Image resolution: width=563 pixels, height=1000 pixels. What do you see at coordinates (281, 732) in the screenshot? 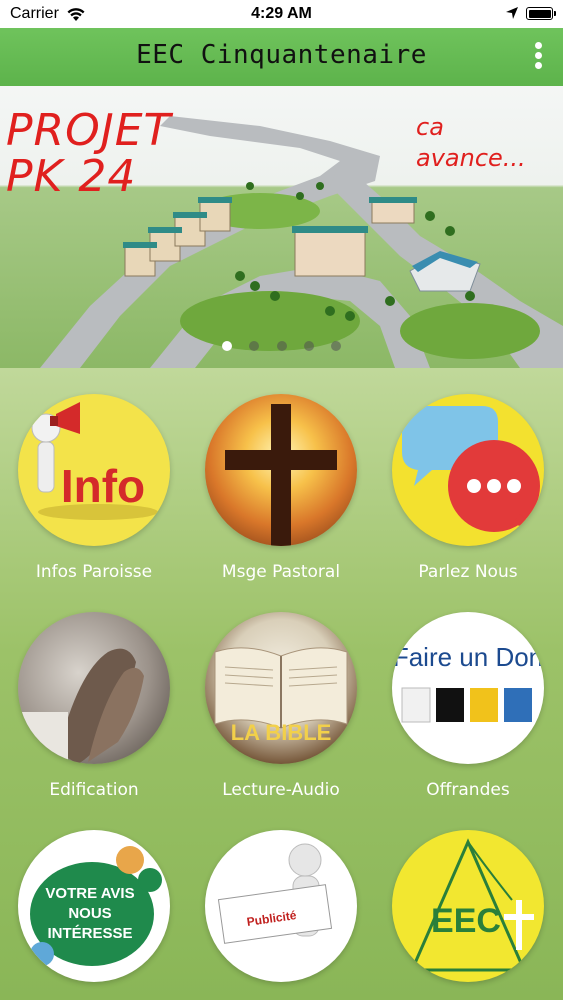
I see `bible-title-text: LA BIBLE` at bounding box center [281, 732].